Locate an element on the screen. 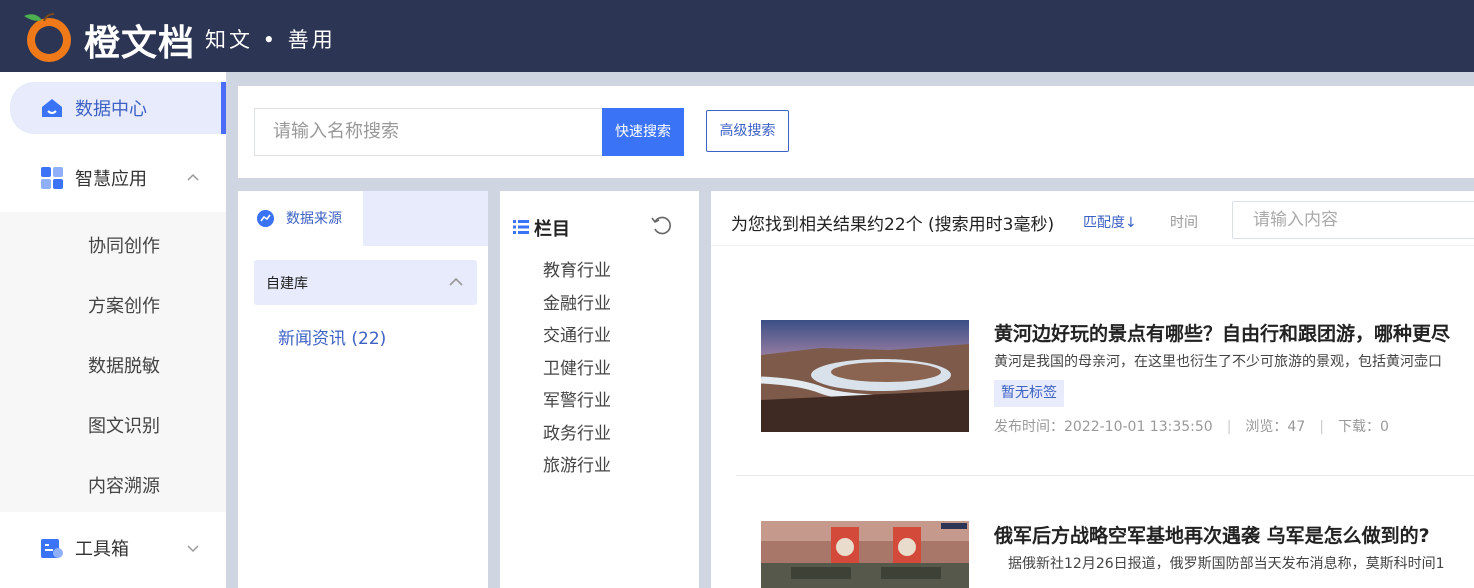  advanced-search-button: 高级搜索 is located at coordinates (747, 131).